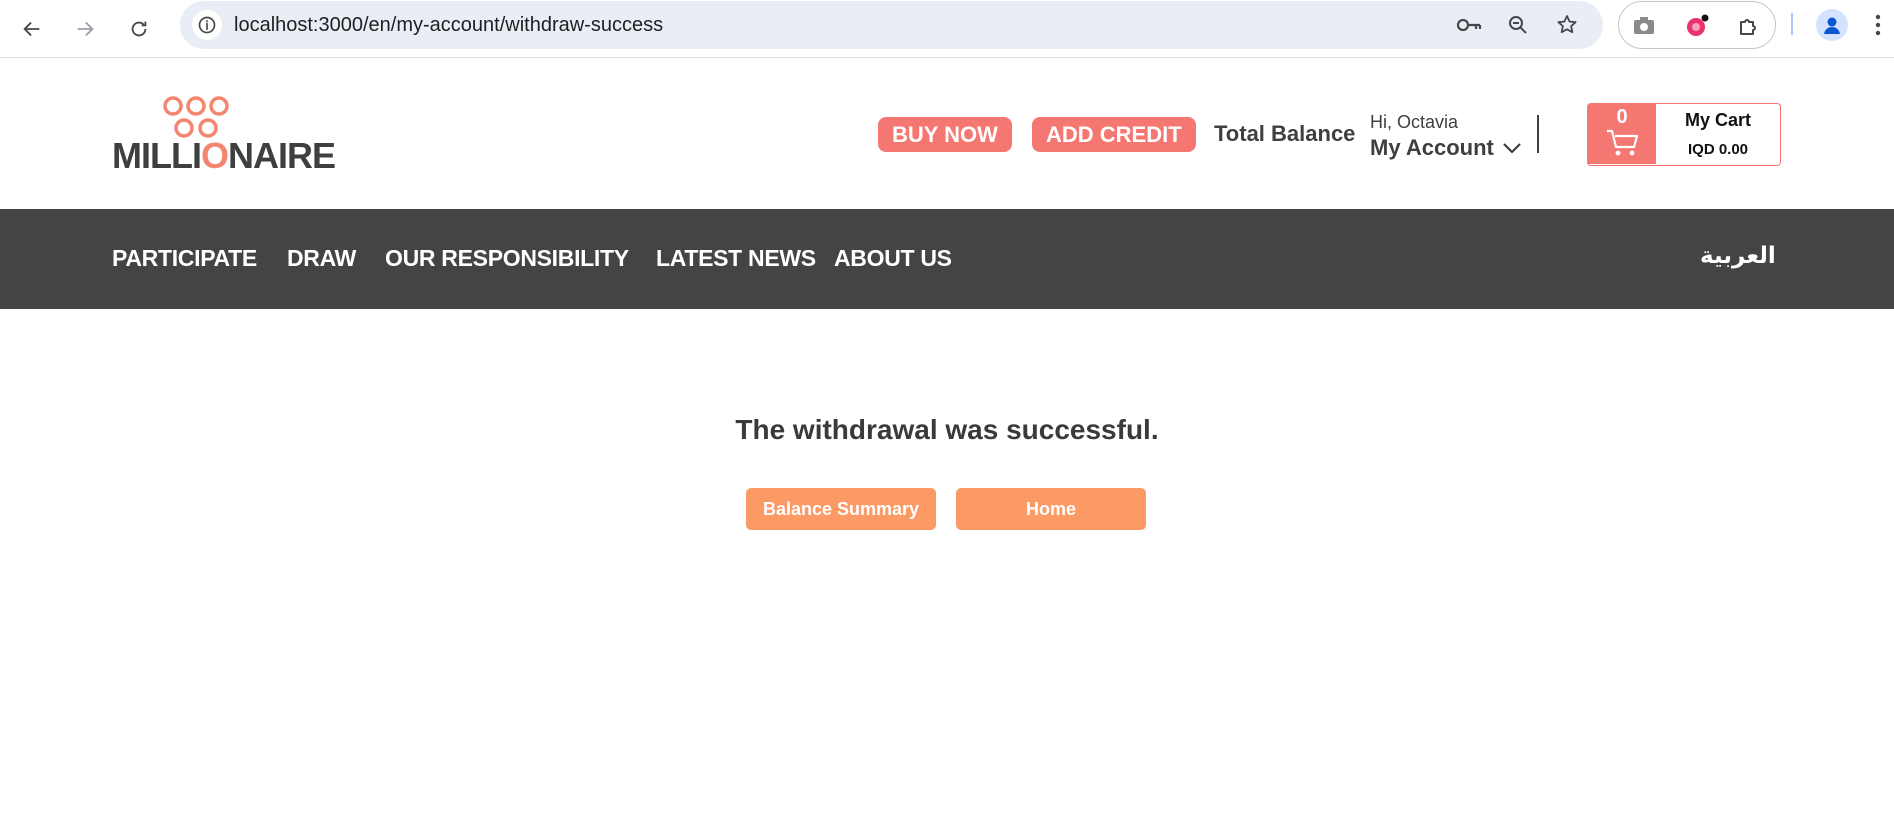  I want to click on total-balance-label: Total Balance, so click(1284, 134).